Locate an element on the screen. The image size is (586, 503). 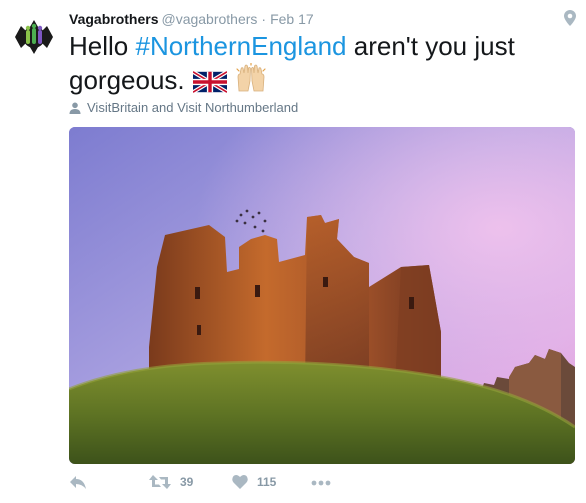
tweet-actions: 39 115 is located at coordinates (319, 485).